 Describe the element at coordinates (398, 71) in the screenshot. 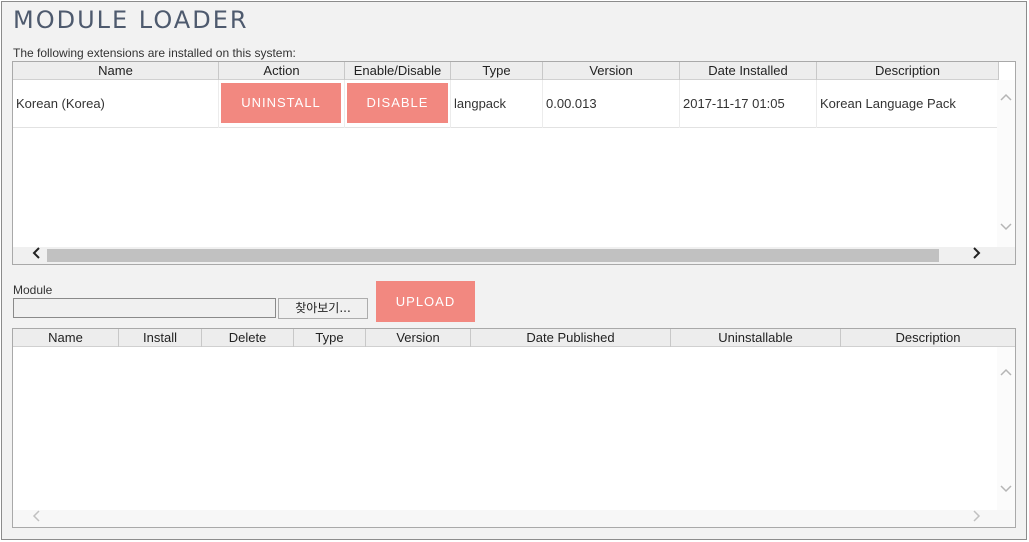

I see `column-header-enable-disable: Enable/Disable` at that location.